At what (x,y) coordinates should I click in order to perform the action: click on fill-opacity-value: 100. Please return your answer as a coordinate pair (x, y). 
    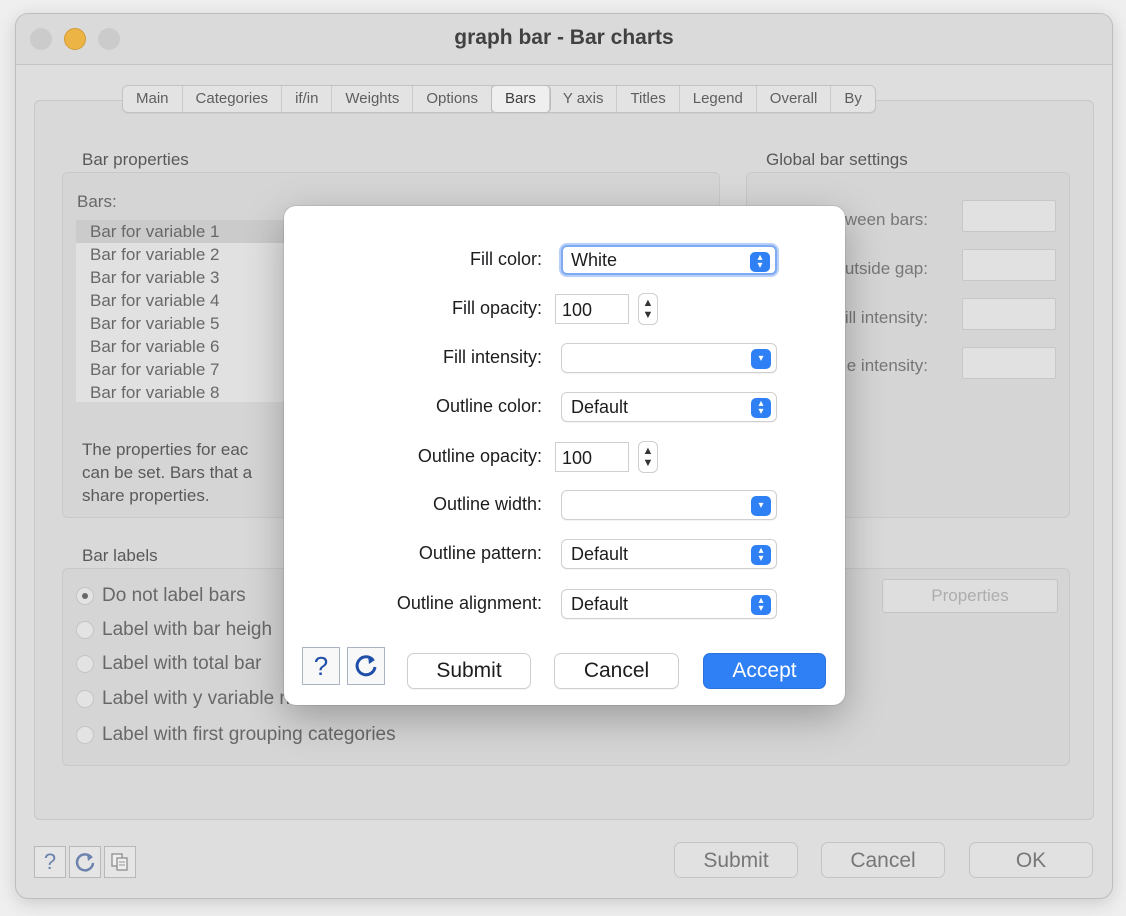
    Looking at the image, I should click on (577, 310).